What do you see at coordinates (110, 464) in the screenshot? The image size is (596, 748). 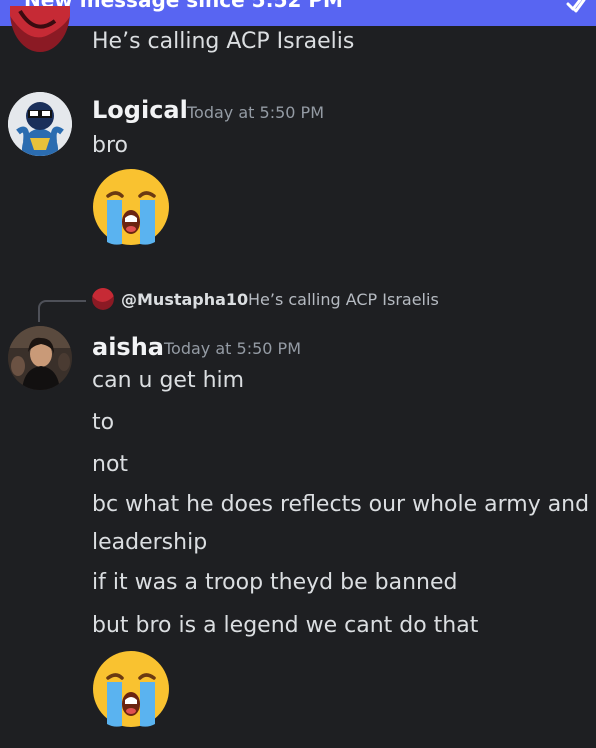 I see `message-text: not` at bounding box center [110, 464].